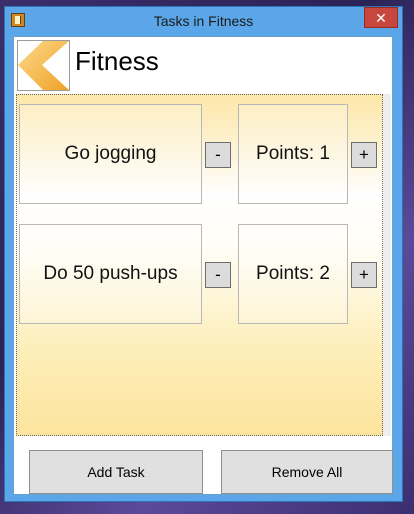 The width and height of the screenshot is (414, 514). What do you see at coordinates (387, 265) in the screenshot?
I see `vertical-scrollbar` at bounding box center [387, 265].